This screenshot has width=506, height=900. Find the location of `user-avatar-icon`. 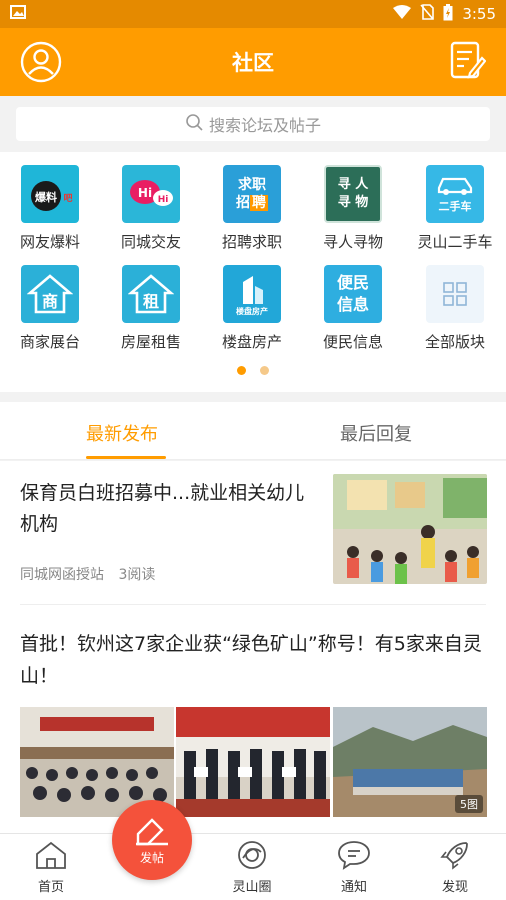

user-avatar-icon is located at coordinates (41, 64).